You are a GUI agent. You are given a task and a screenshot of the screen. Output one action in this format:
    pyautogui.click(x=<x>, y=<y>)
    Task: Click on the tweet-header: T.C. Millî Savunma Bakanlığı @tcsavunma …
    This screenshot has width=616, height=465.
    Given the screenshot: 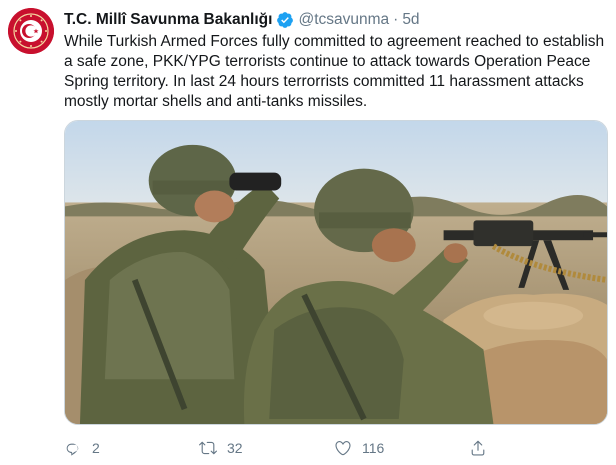 What is the action you would take?
    pyautogui.click(x=335, y=20)
    